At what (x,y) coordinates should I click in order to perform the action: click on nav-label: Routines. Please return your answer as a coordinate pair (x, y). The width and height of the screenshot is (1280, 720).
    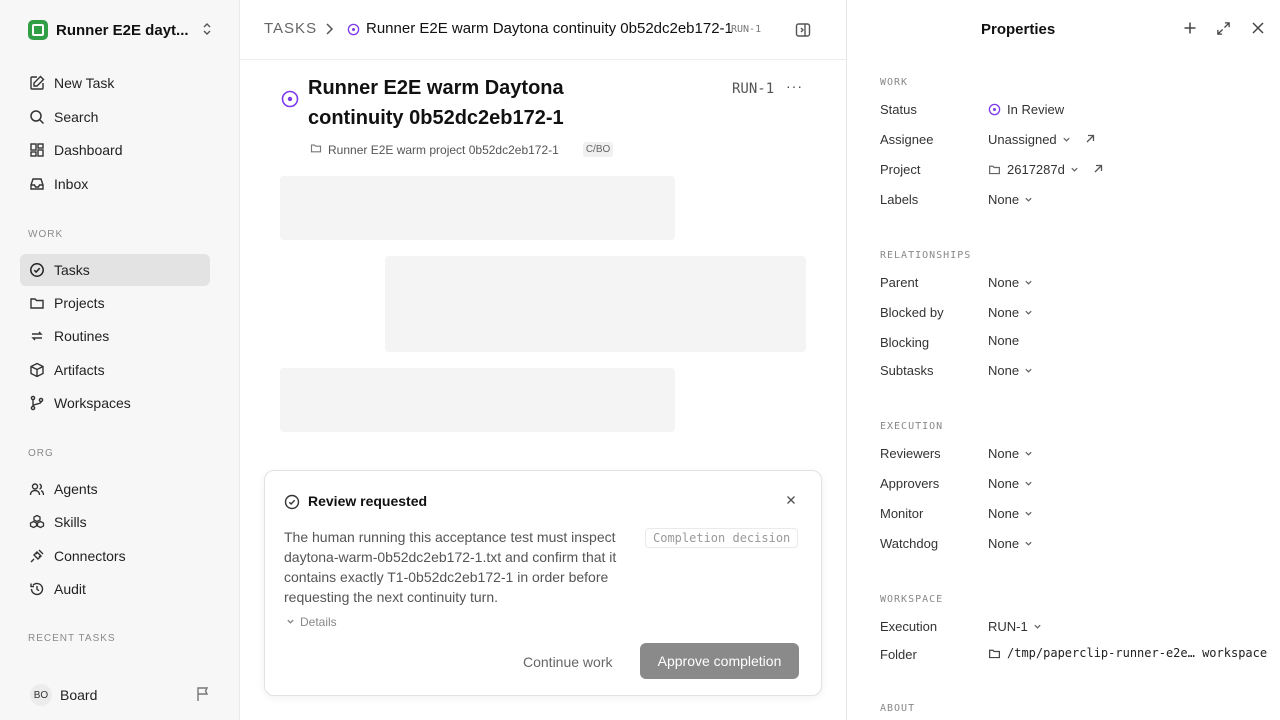
    Looking at the image, I should click on (82, 336).